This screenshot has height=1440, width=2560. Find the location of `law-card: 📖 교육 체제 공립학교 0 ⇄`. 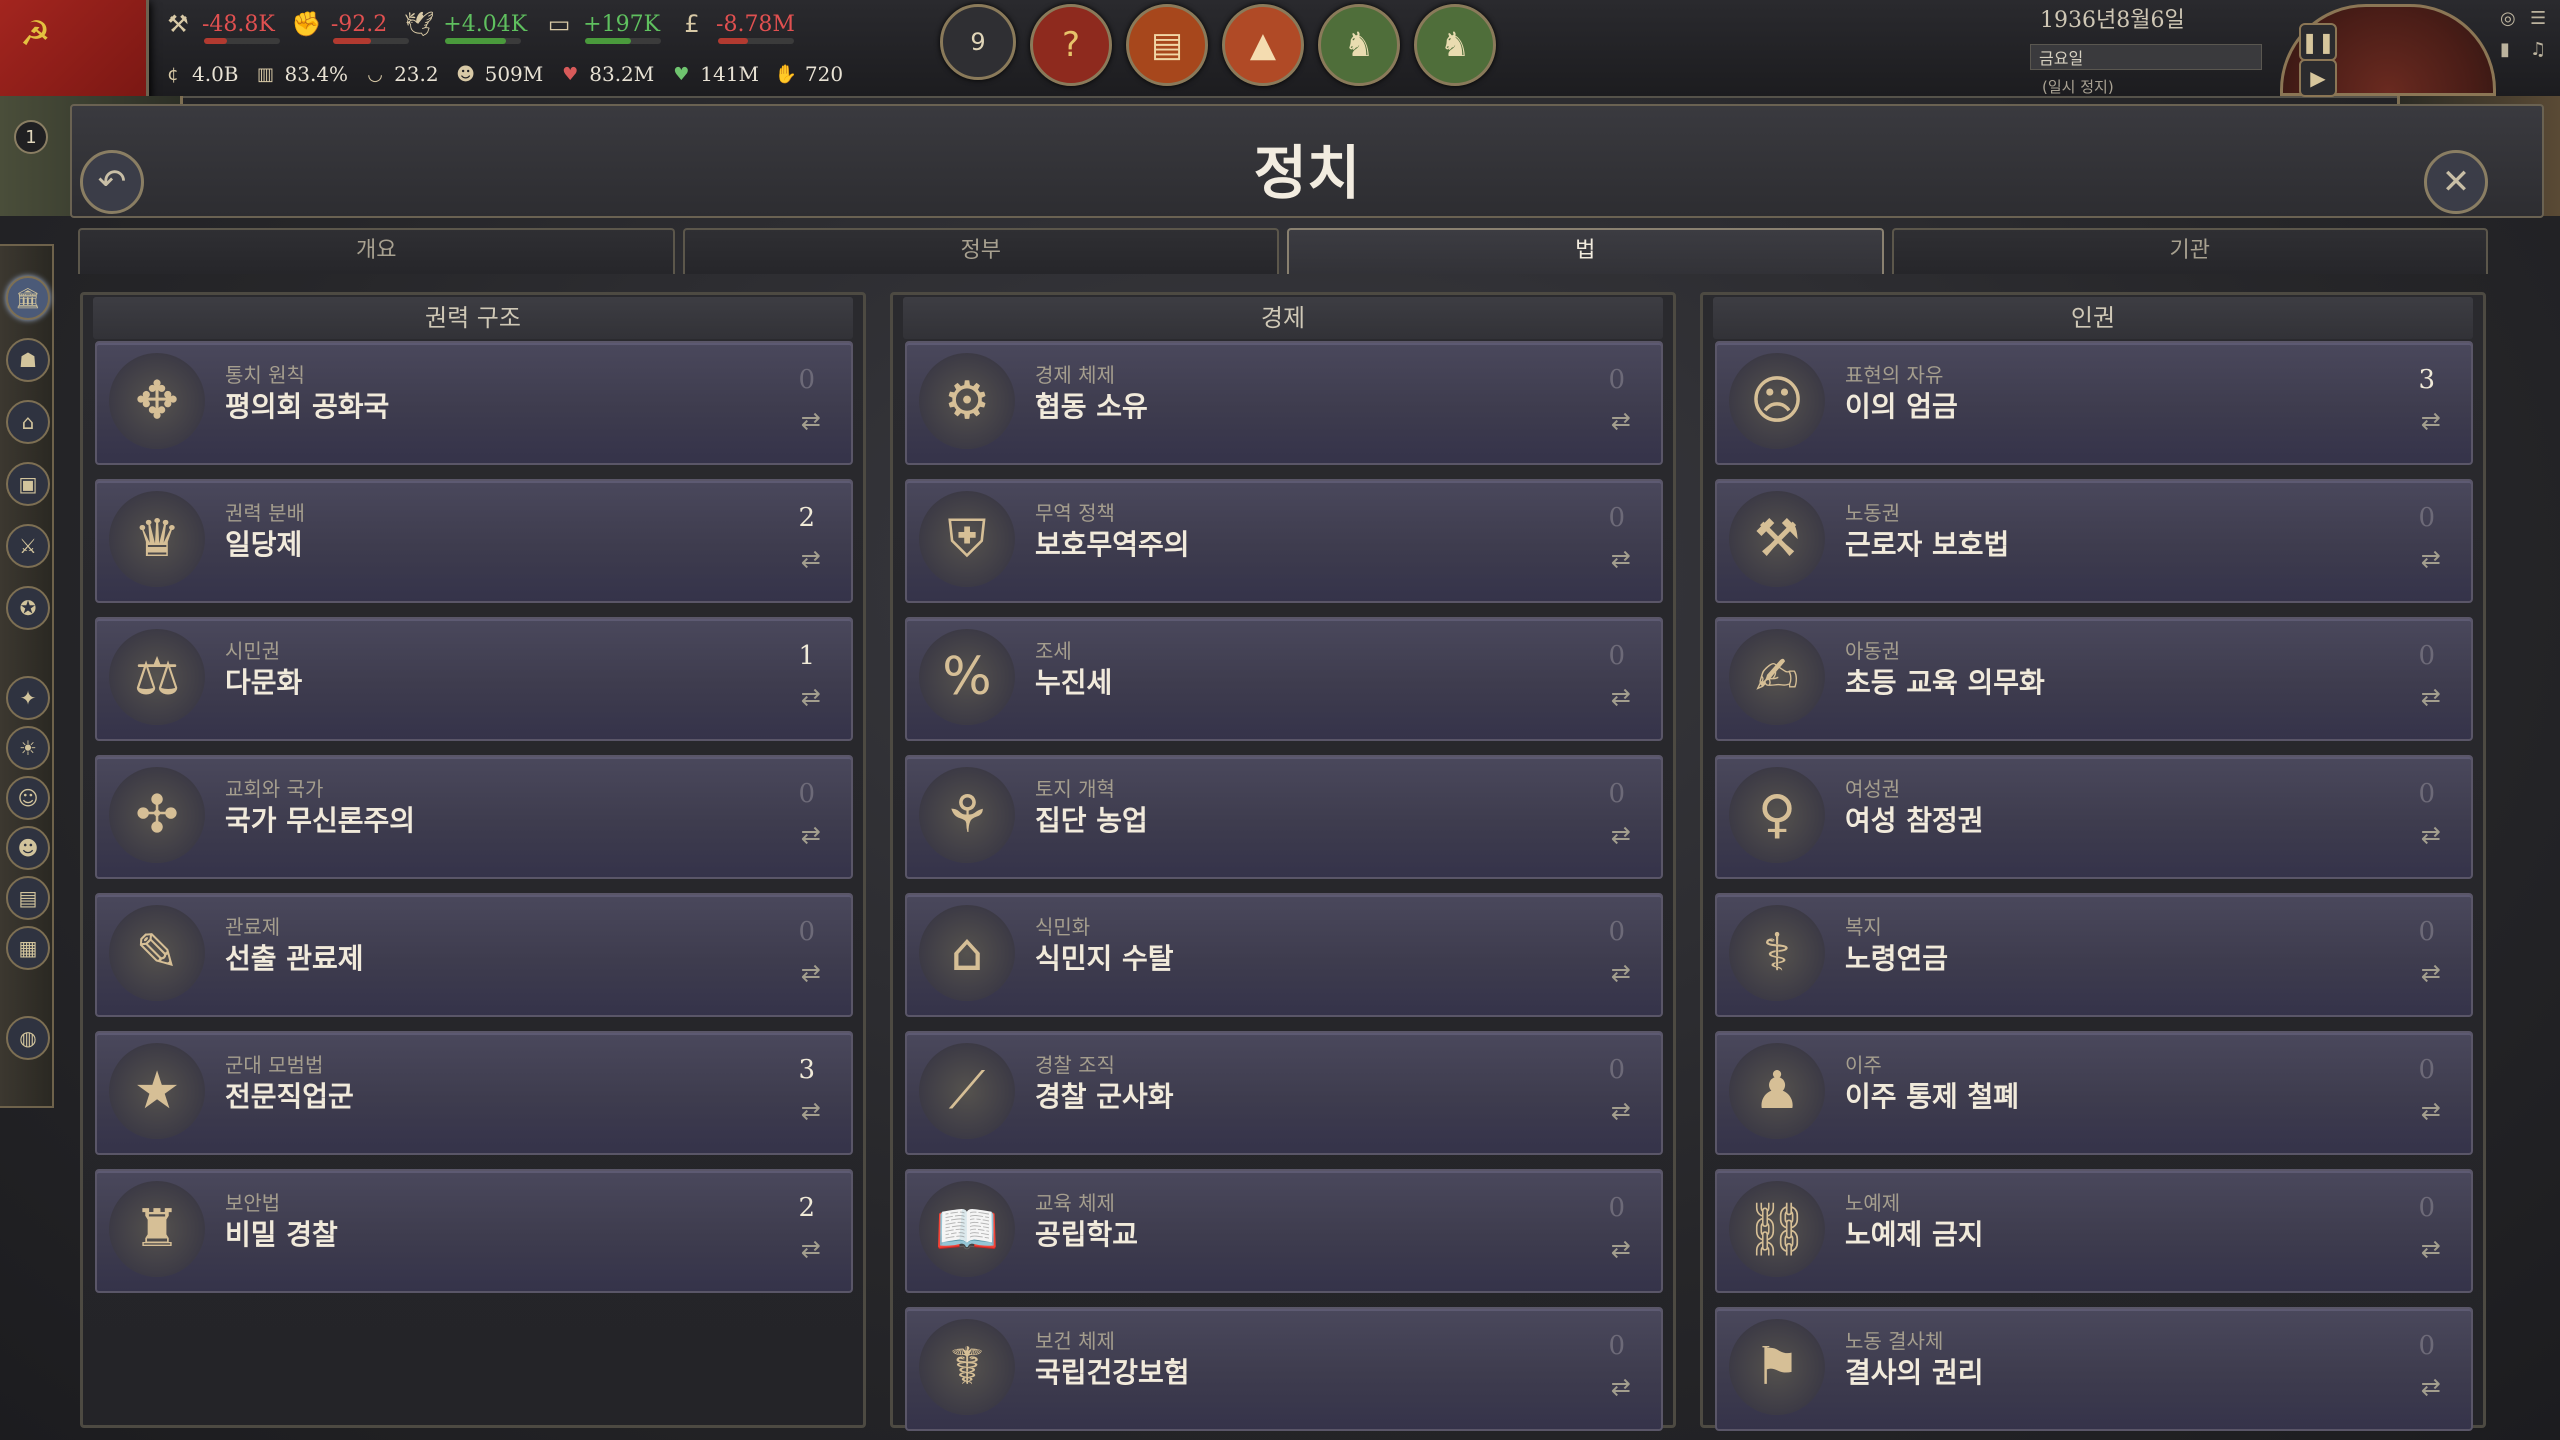

law-card: 📖 교육 체제 공립학교 0 ⇄ is located at coordinates (1284, 1231).